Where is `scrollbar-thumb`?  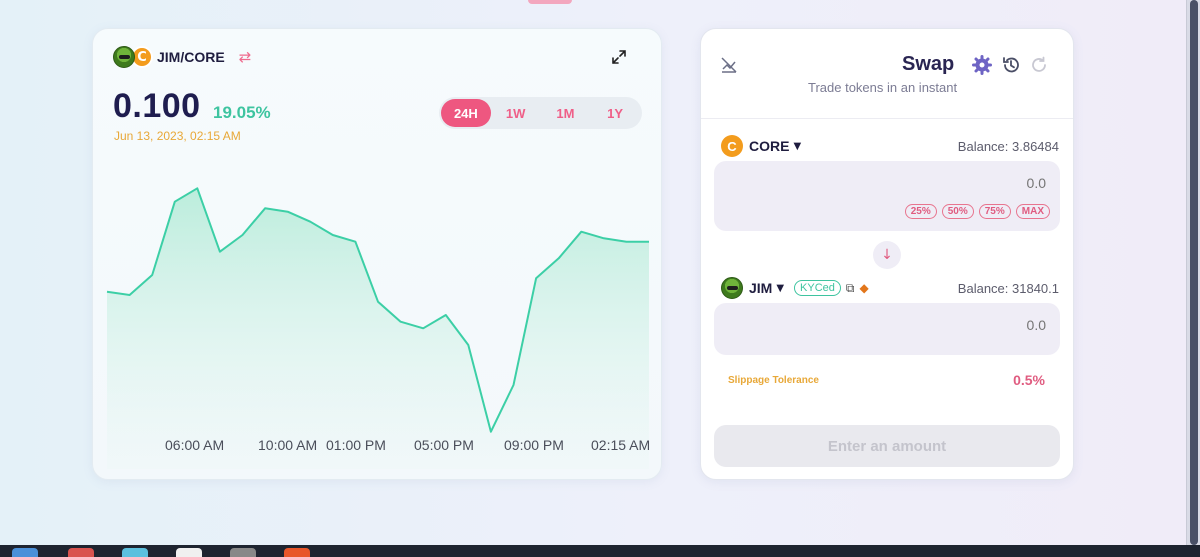
scrollbar-thumb is located at coordinates (1194, 272).